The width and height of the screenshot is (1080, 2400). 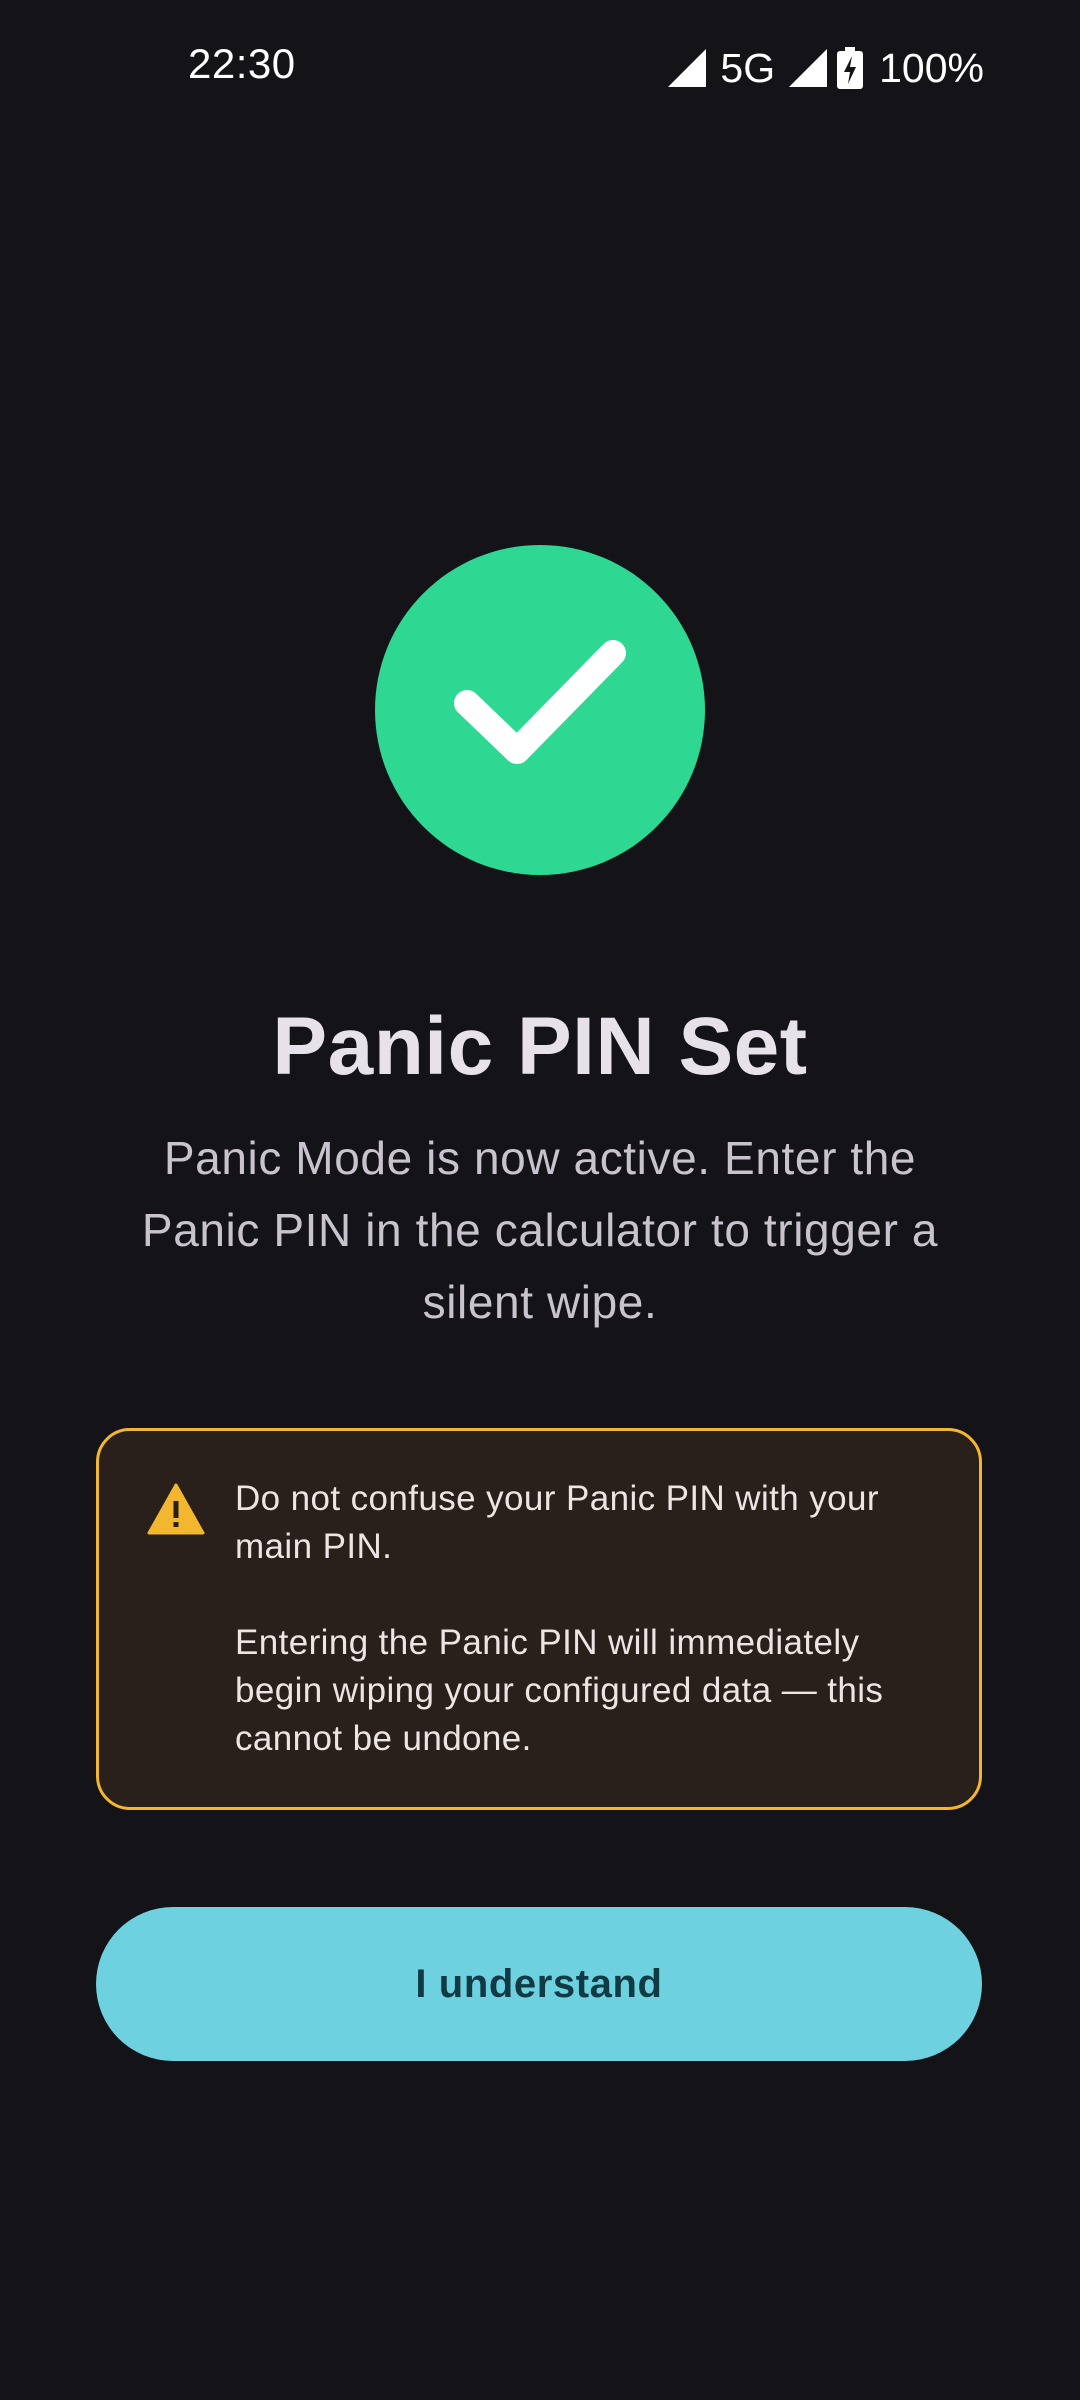 I want to click on status-bar: 22:30 5G 100%, so click(x=540, y=68).